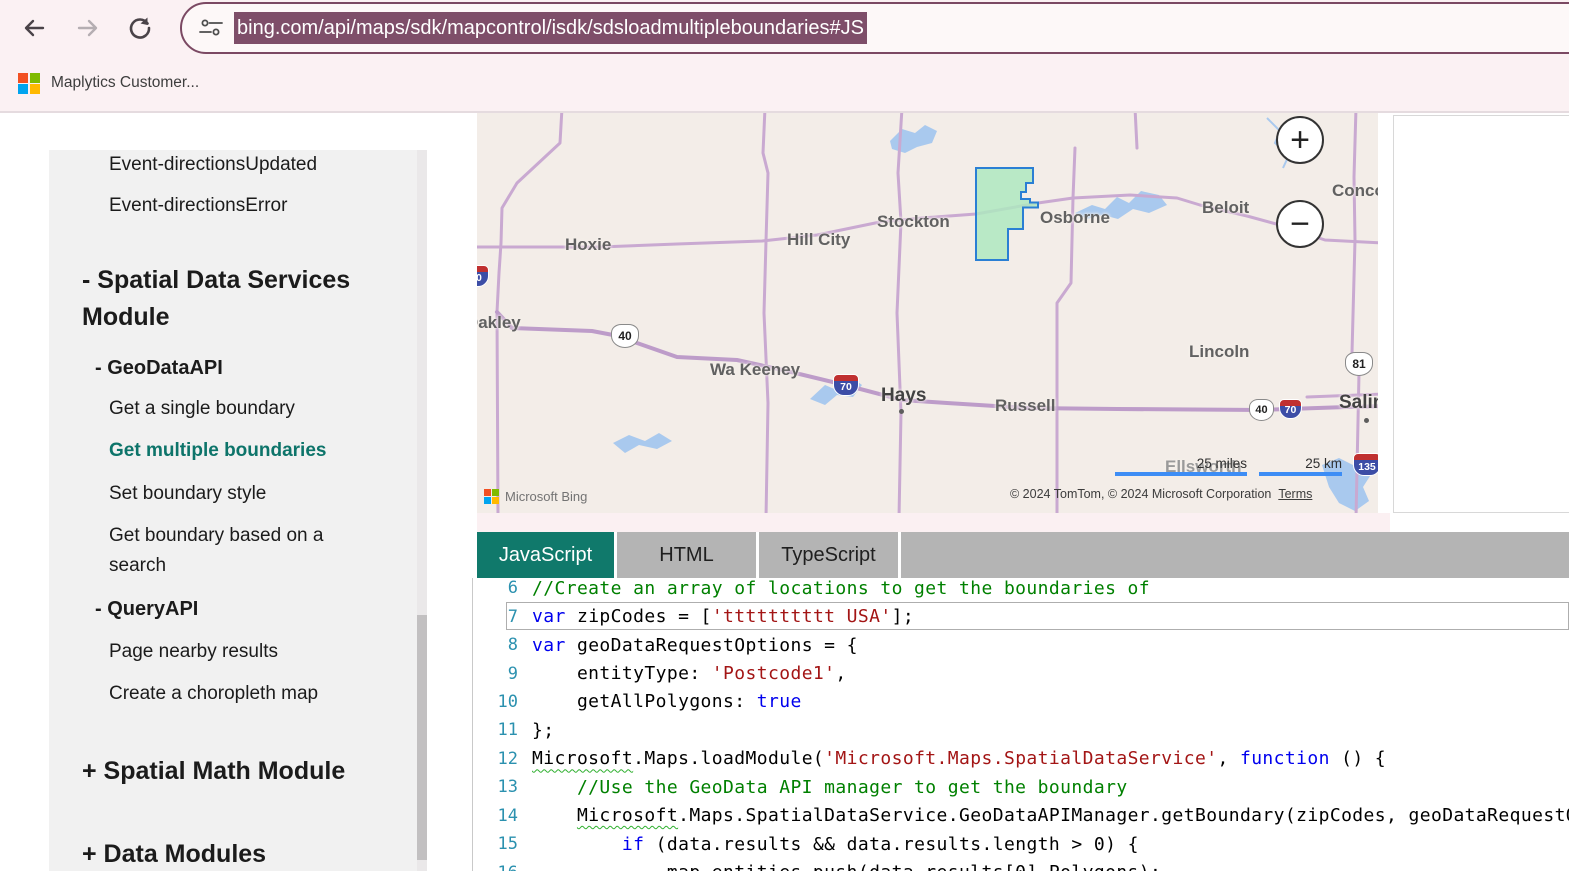 This screenshot has height=871, width=1569. I want to click on map-label-hill-city: Hill City, so click(819, 239).